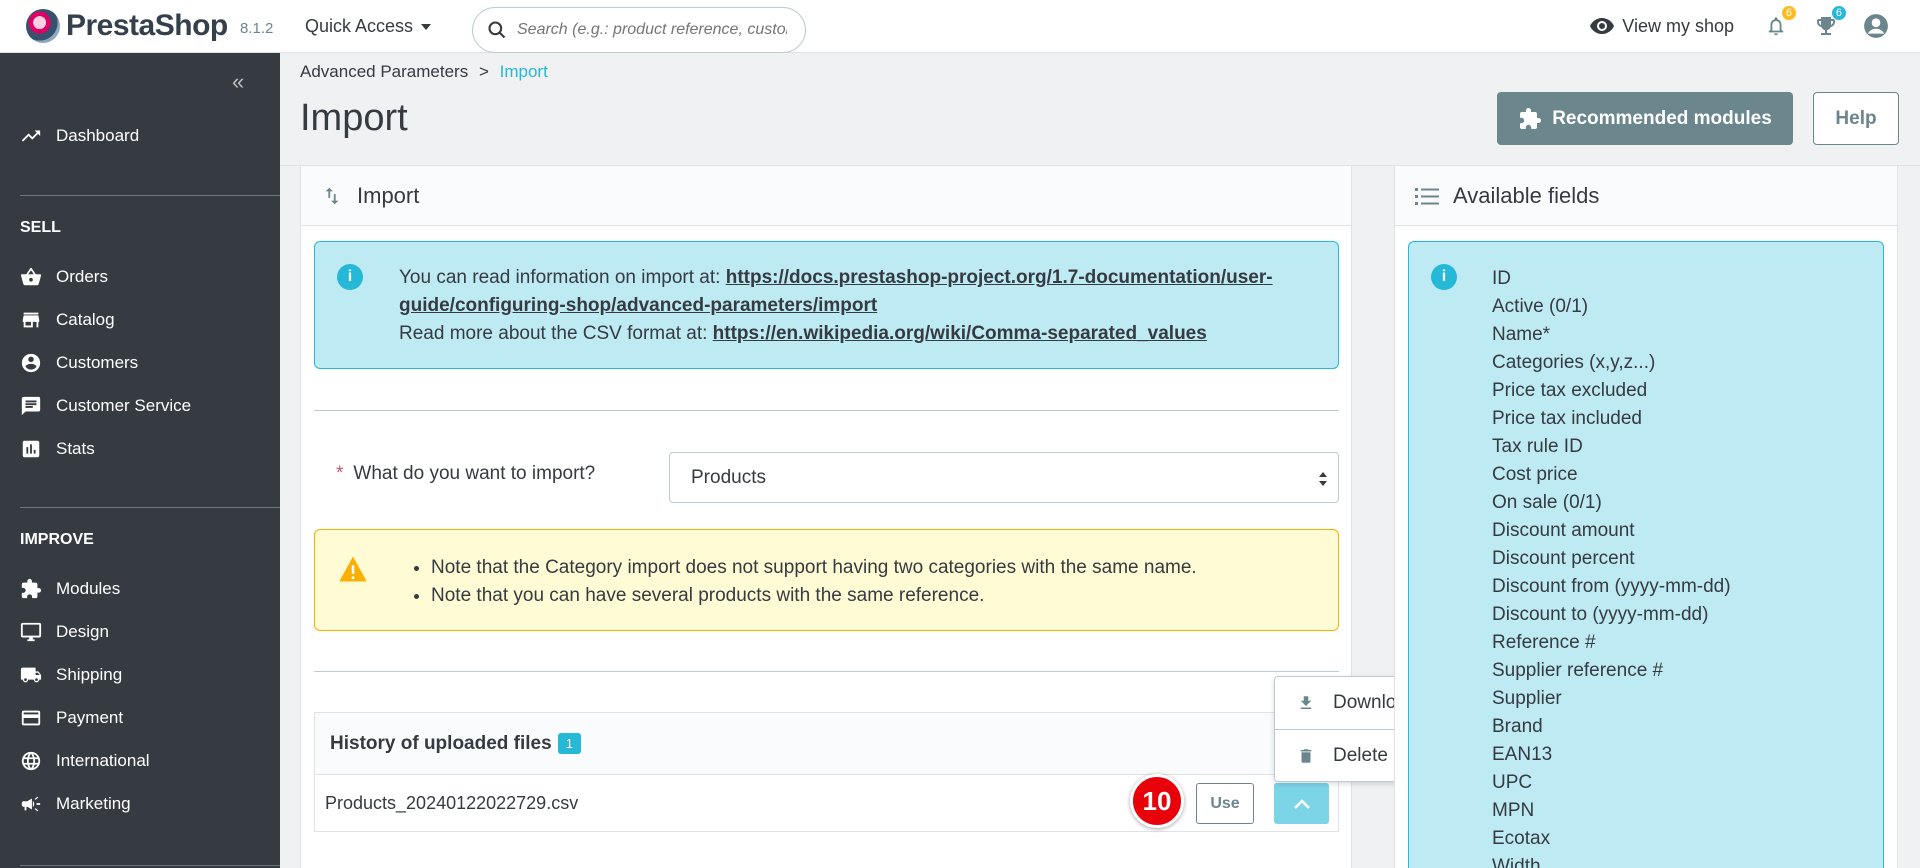 The image size is (1920, 868). Describe the element at coordinates (93, 803) in the screenshot. I see `sidebar-item-label: Marketing` at that location.